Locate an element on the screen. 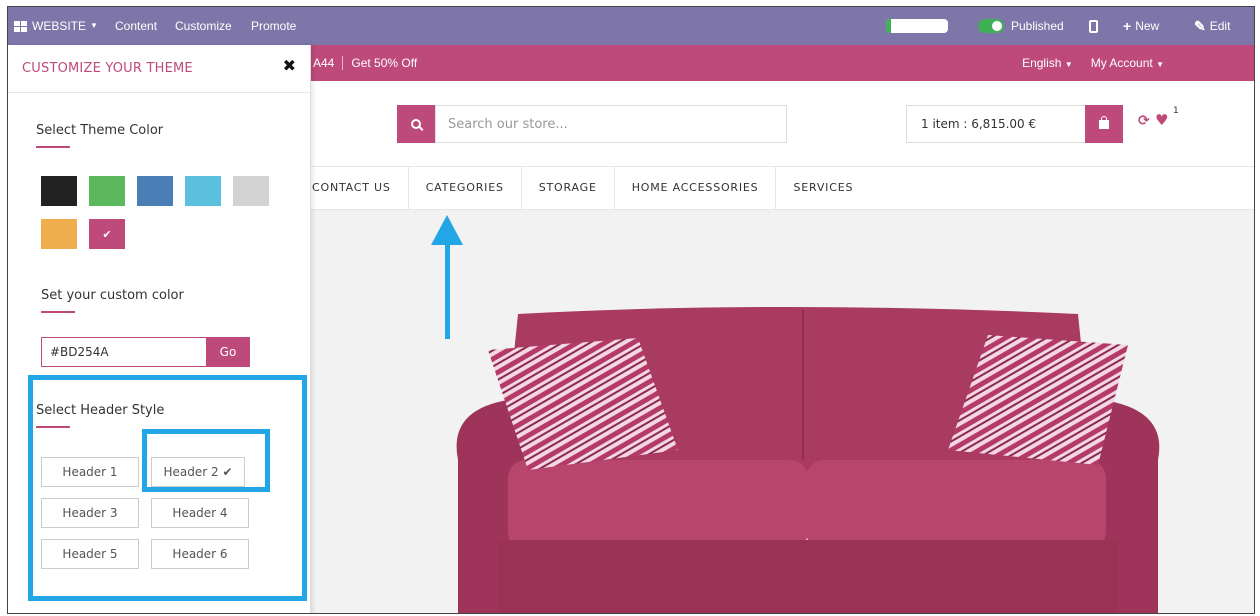 This screenshot has width=1260, height=616. pencil-icon: ✎ is located at coordinates (1200, 26).